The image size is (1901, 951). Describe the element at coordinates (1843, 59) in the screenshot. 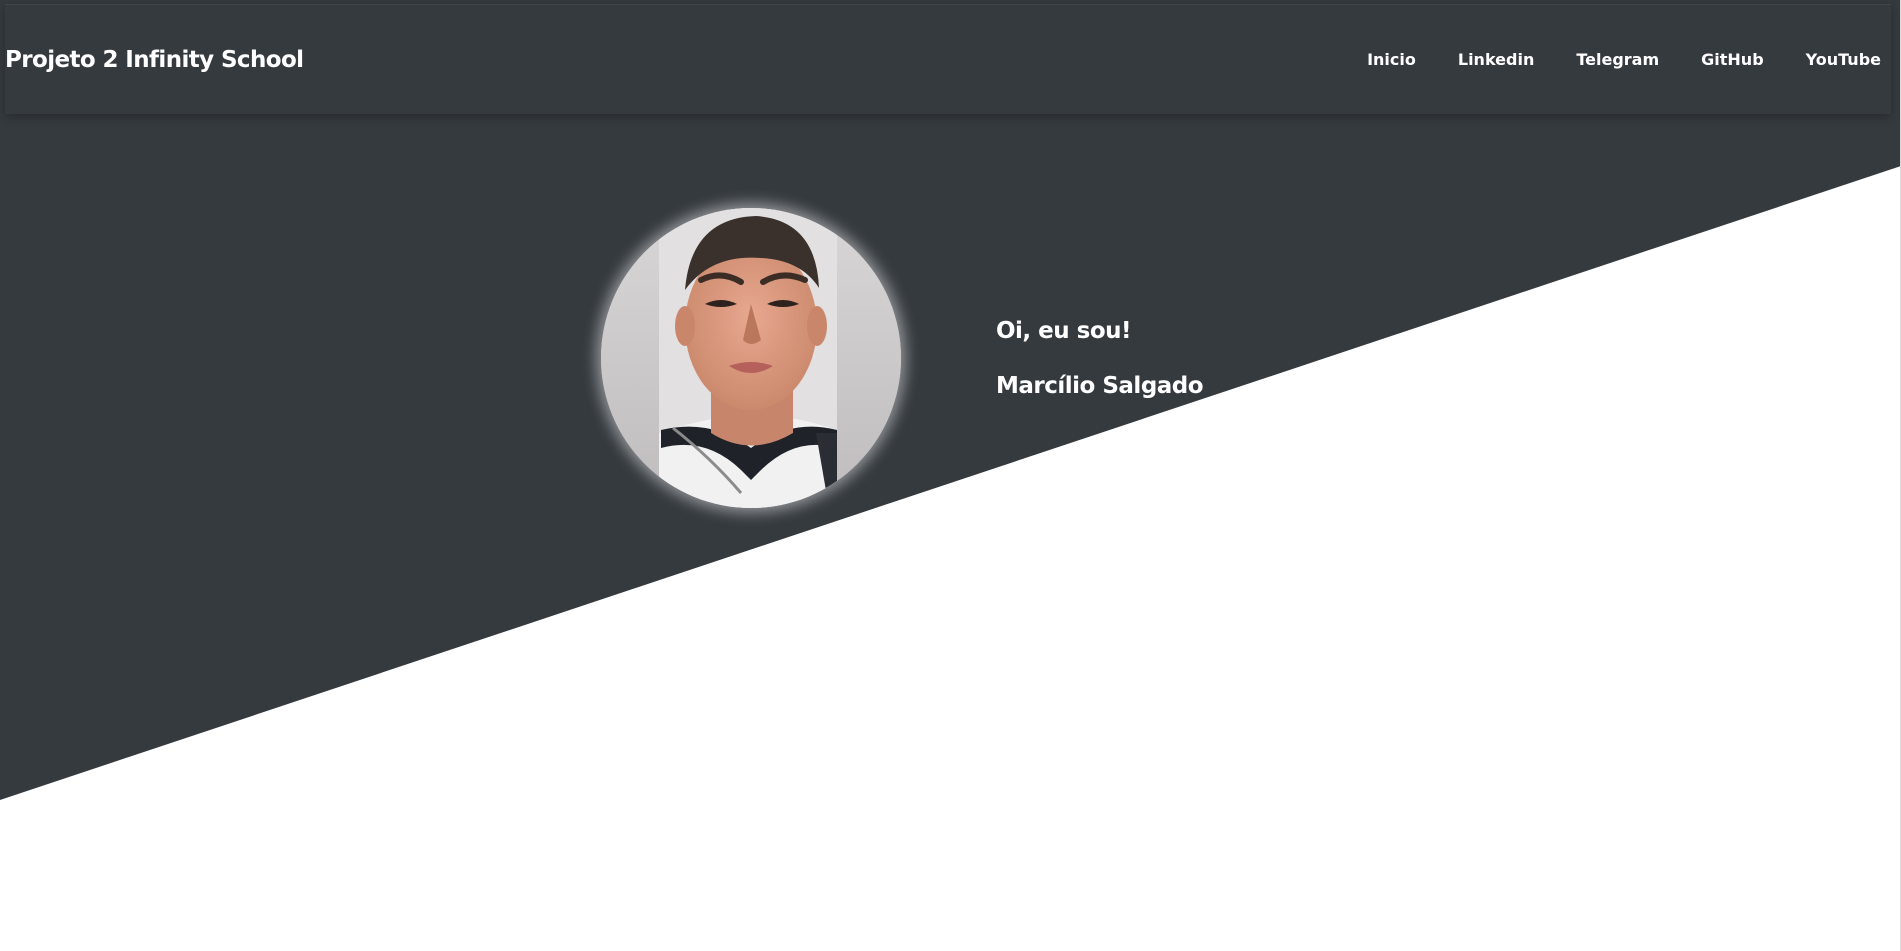

I see `nav-link-youtube: YouTube` at that location.